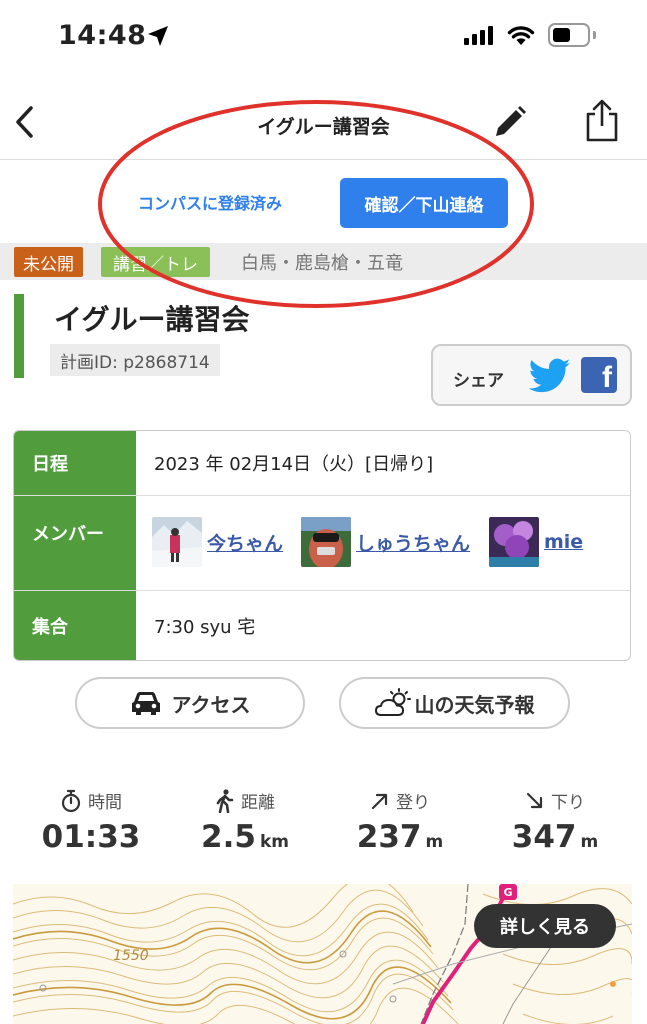  I want to click on stat-distance-label: 距離, so click(258, 803).